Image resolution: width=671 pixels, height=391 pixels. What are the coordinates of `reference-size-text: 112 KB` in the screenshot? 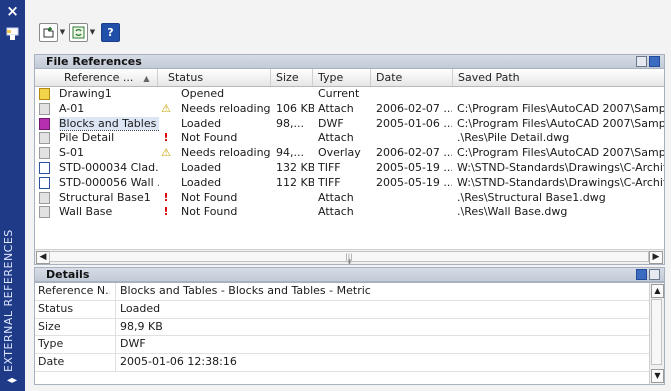 It's located at (295, 182).